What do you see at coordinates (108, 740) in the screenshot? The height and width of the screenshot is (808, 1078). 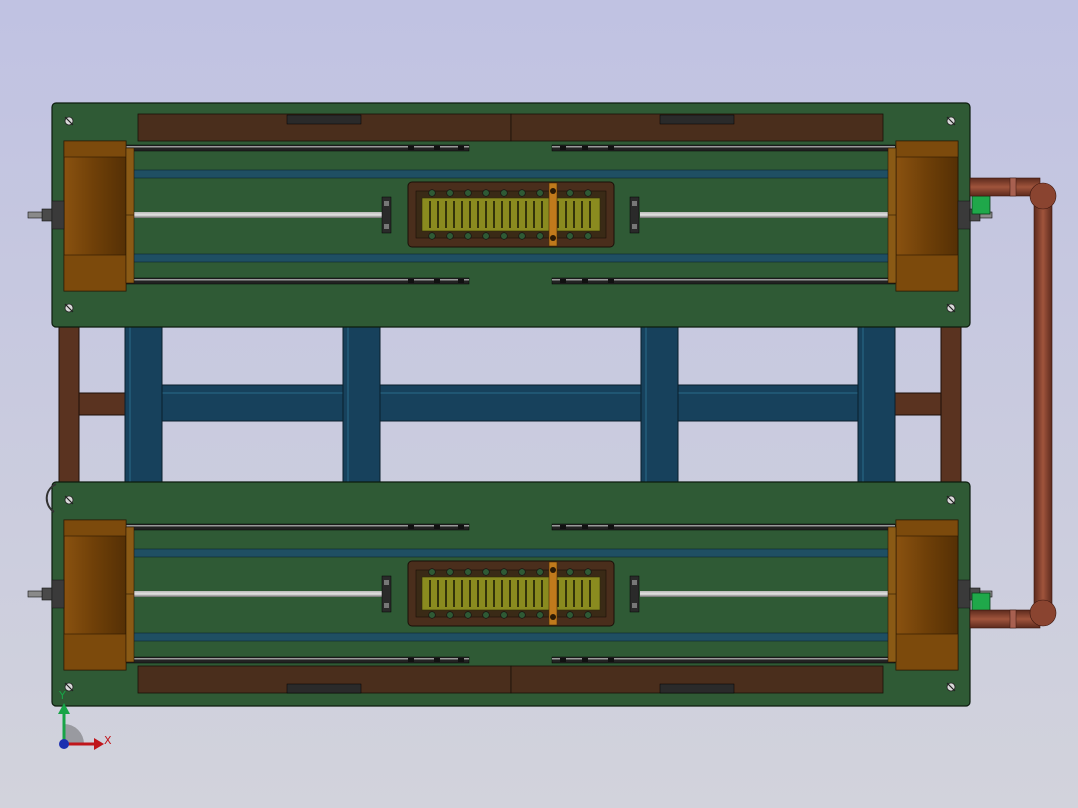 I see `x-axis-label: X` at bounding box center [108, 740].